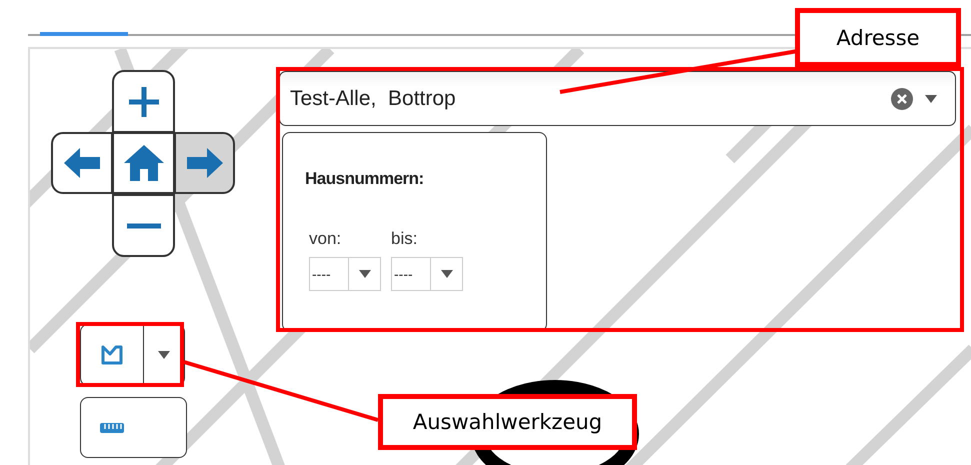  I want to click on arrow-left-icon, so click(82, 163).